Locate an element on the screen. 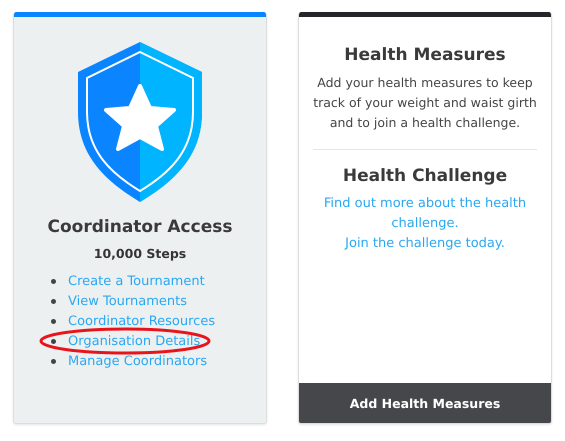  link: Coordinator Resources is located at coordinates (142, 321).